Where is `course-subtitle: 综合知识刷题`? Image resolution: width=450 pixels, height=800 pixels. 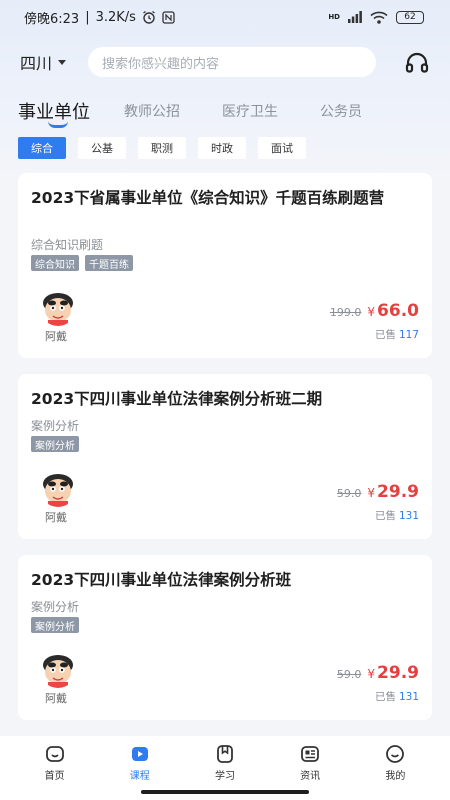
course-subtitle: 综合知识刷题 is located at coordinates (67, 245).